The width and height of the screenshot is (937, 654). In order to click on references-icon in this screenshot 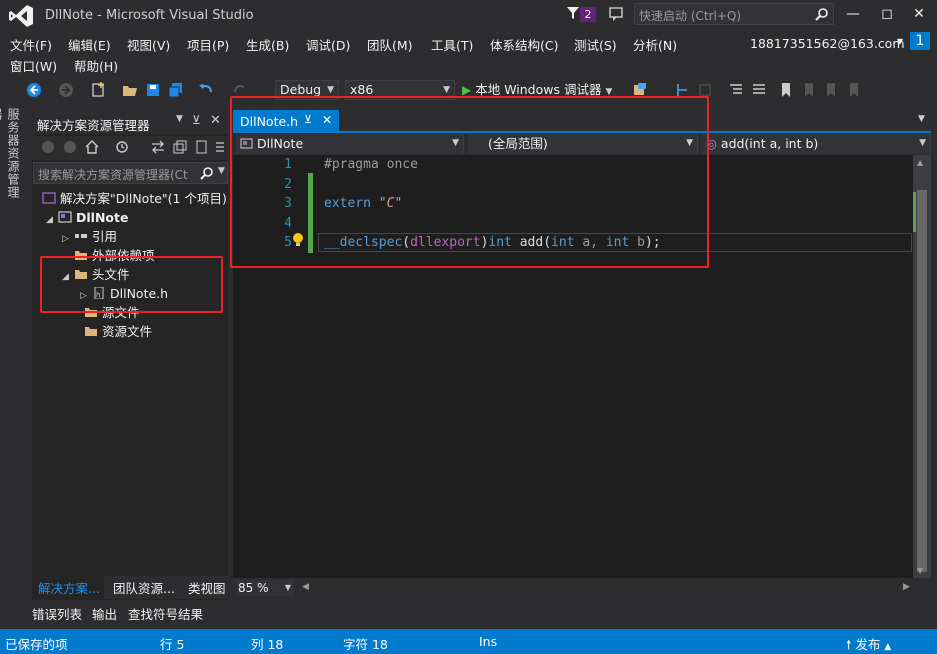, I will do `click(81, 236)`.